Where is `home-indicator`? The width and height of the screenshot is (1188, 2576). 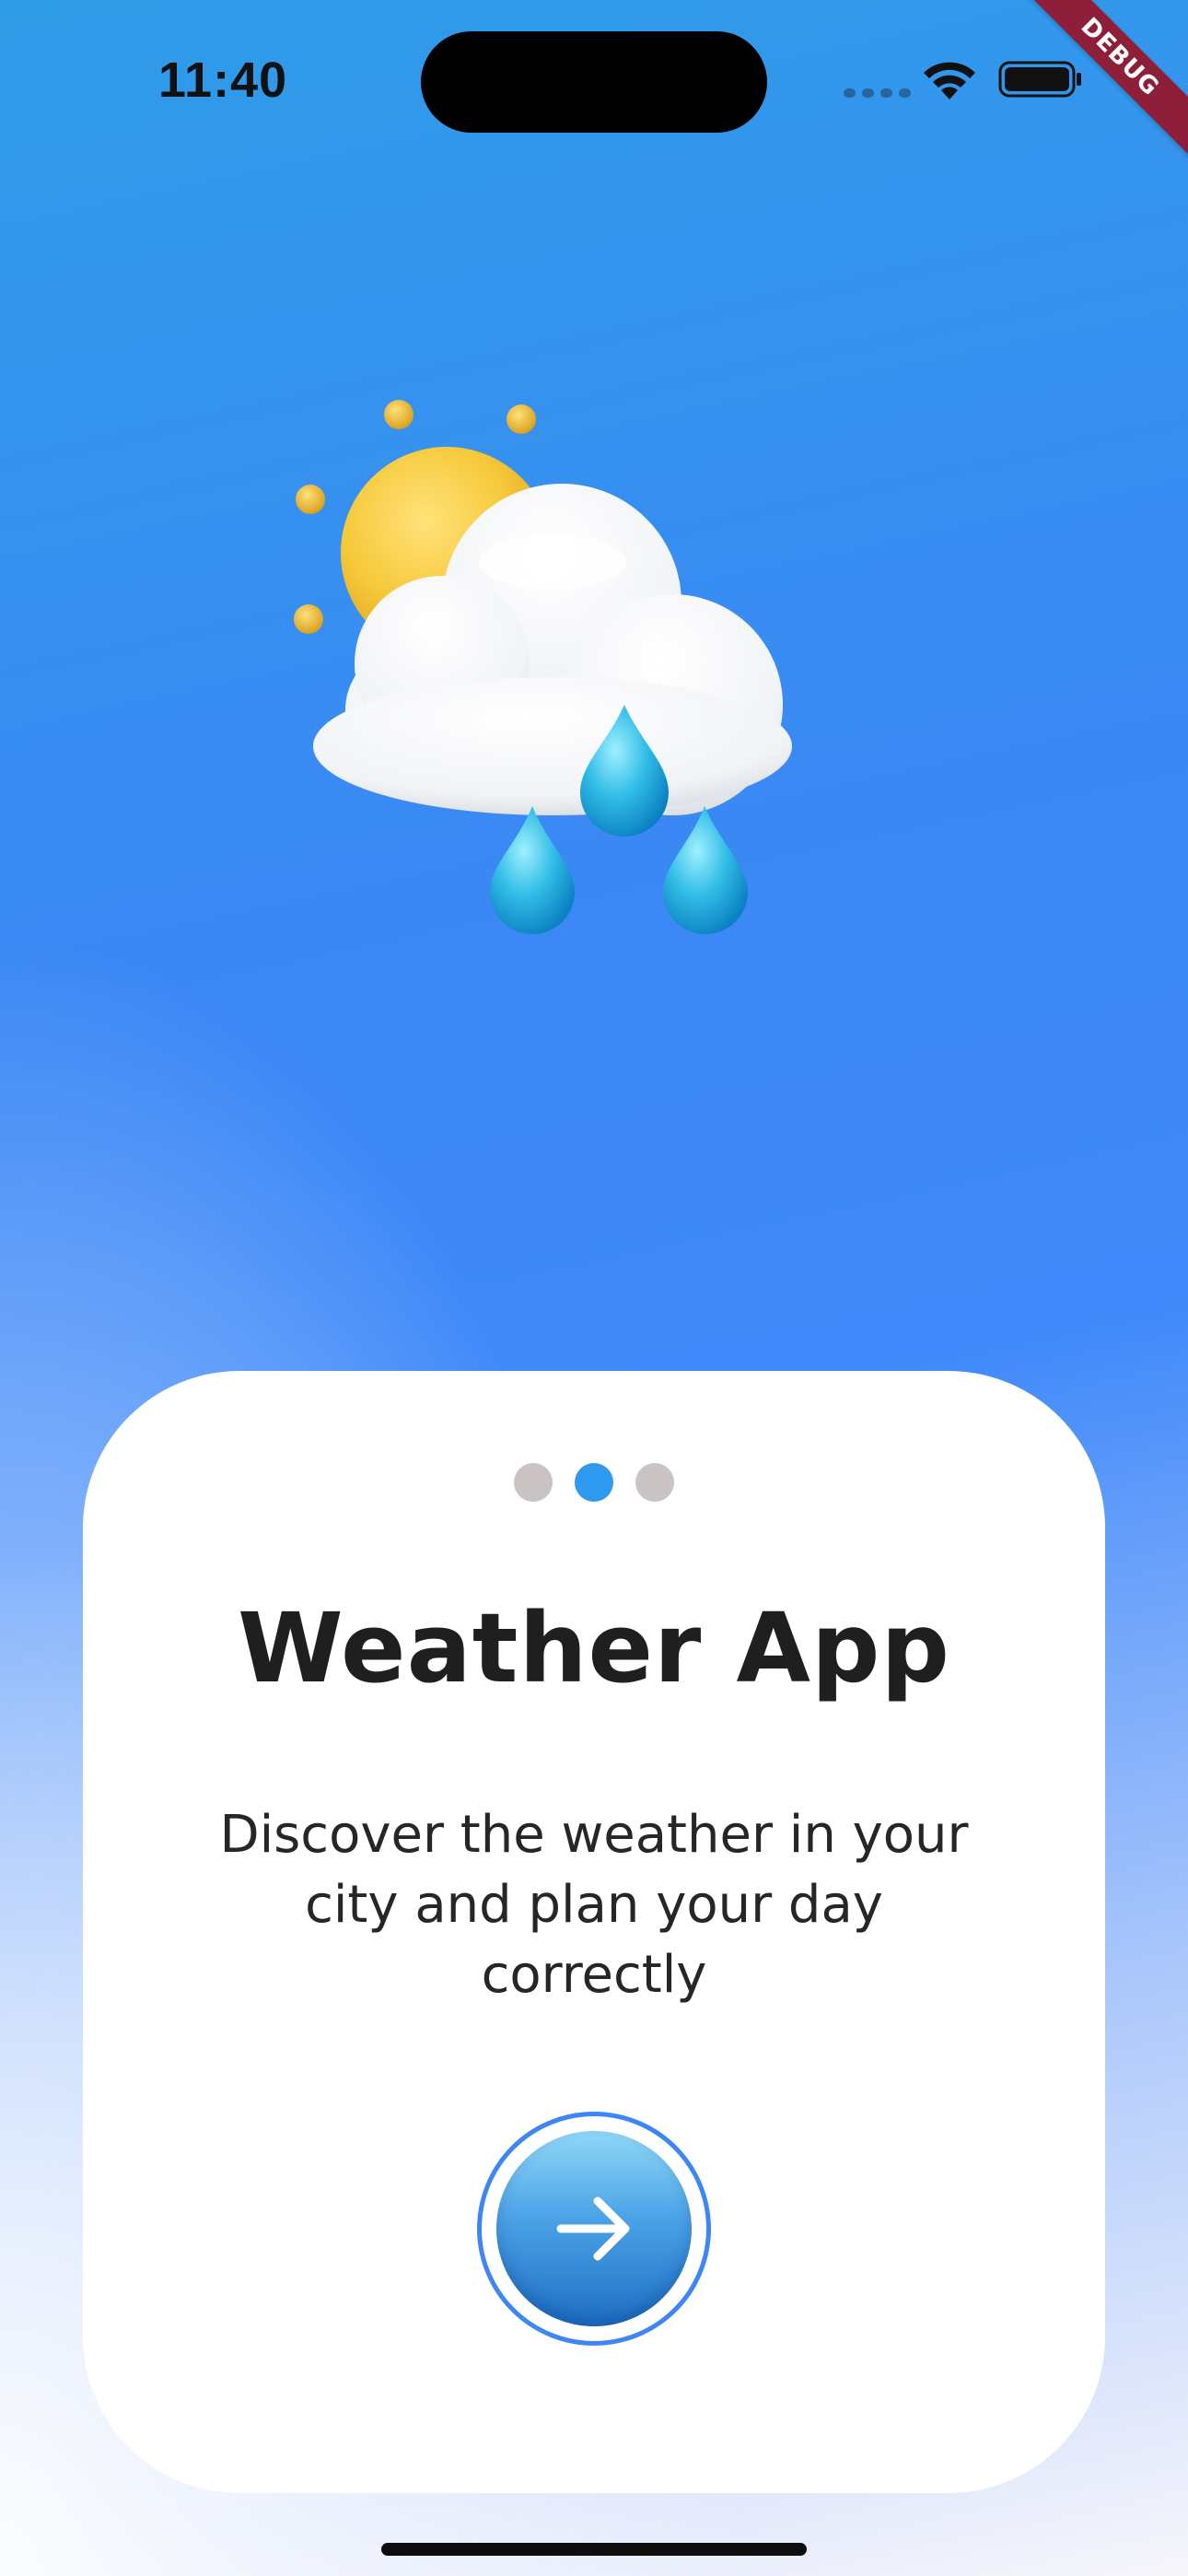 home-indicator is located at coordinates (594, 2549).